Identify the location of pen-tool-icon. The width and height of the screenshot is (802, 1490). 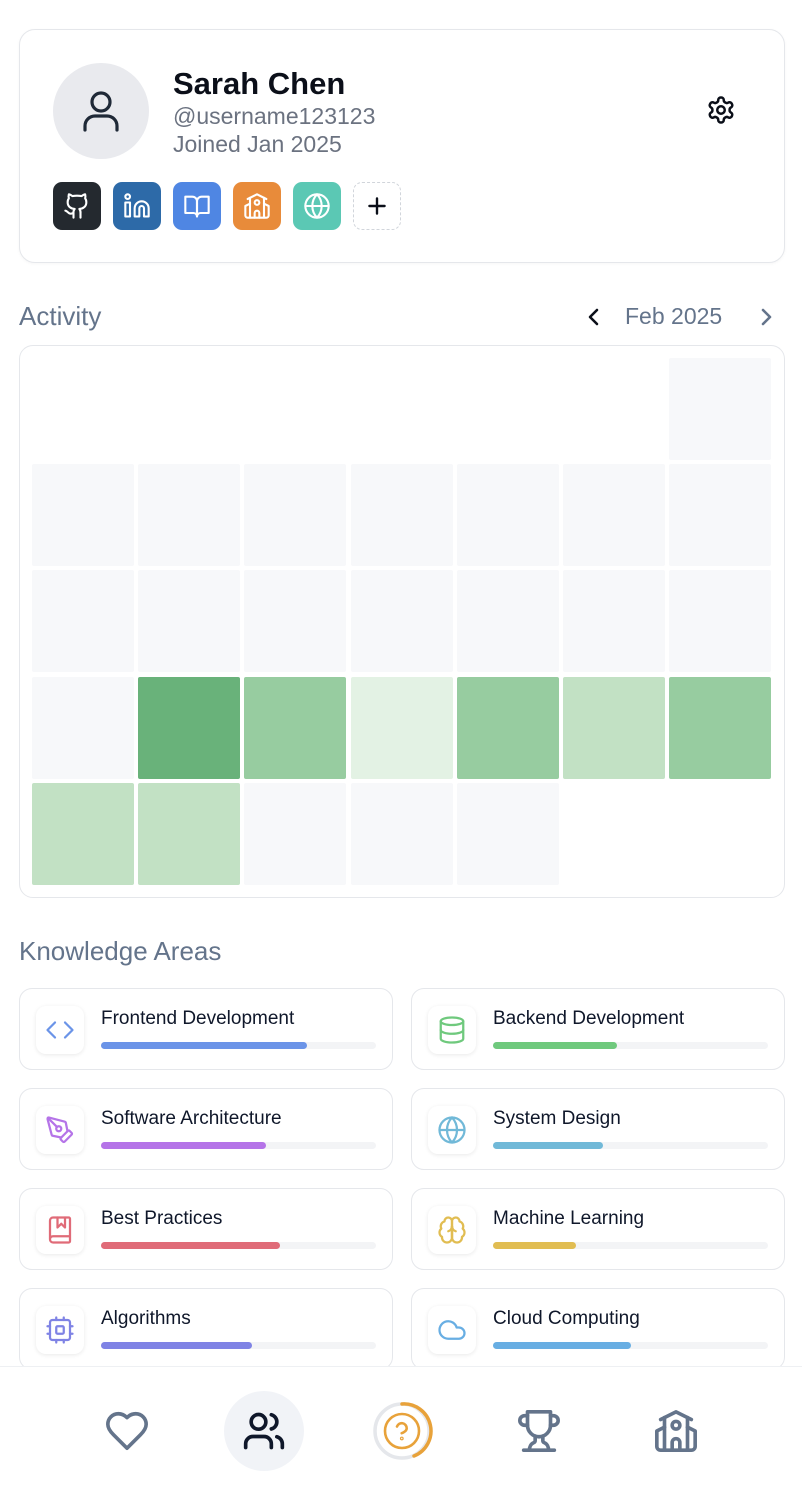
(60, 1130).